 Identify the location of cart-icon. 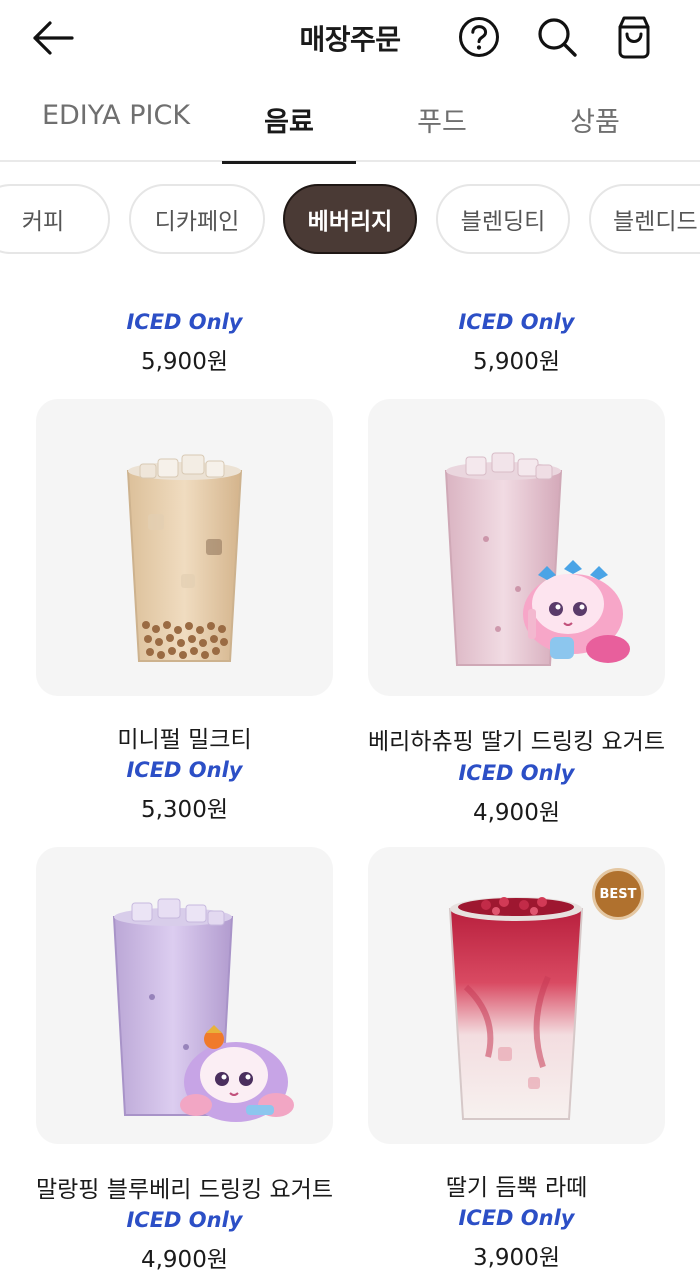
(634, 37).